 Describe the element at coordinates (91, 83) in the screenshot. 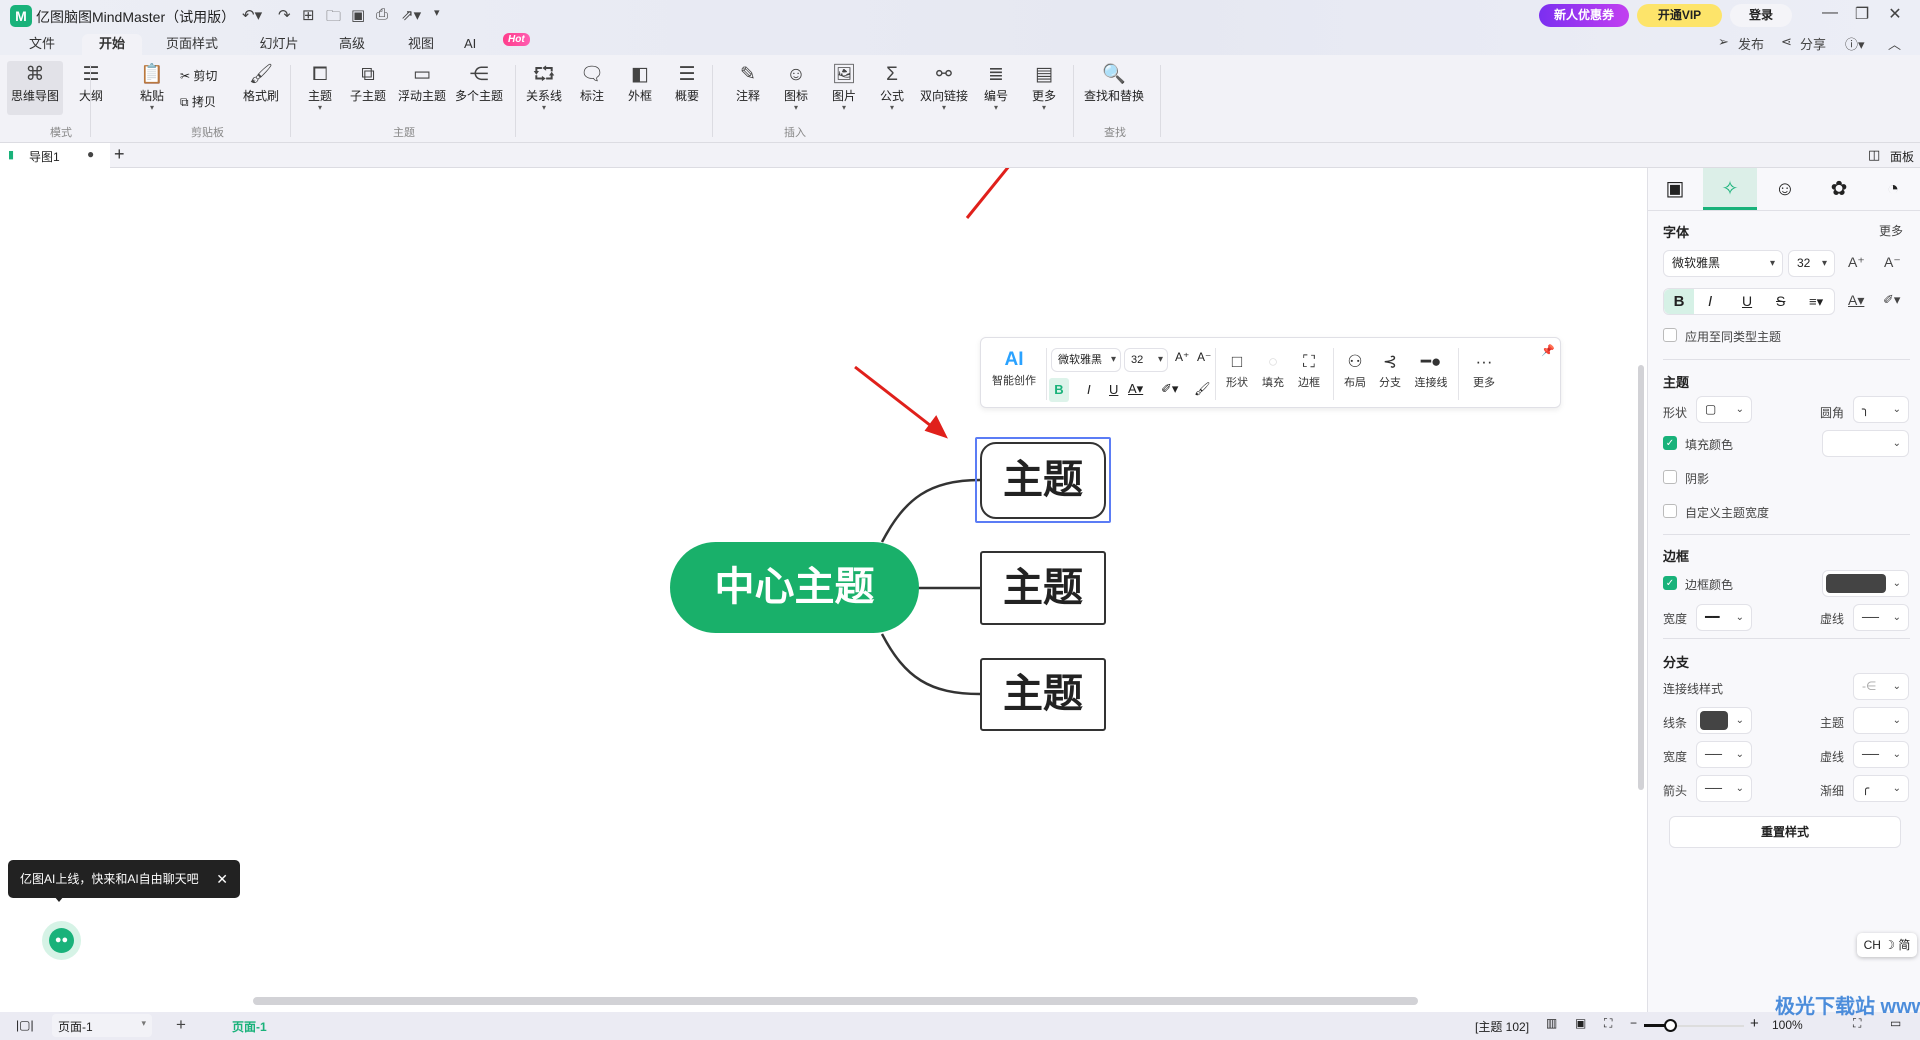

I see `outline-mode-button: ☰大纲` at that location.